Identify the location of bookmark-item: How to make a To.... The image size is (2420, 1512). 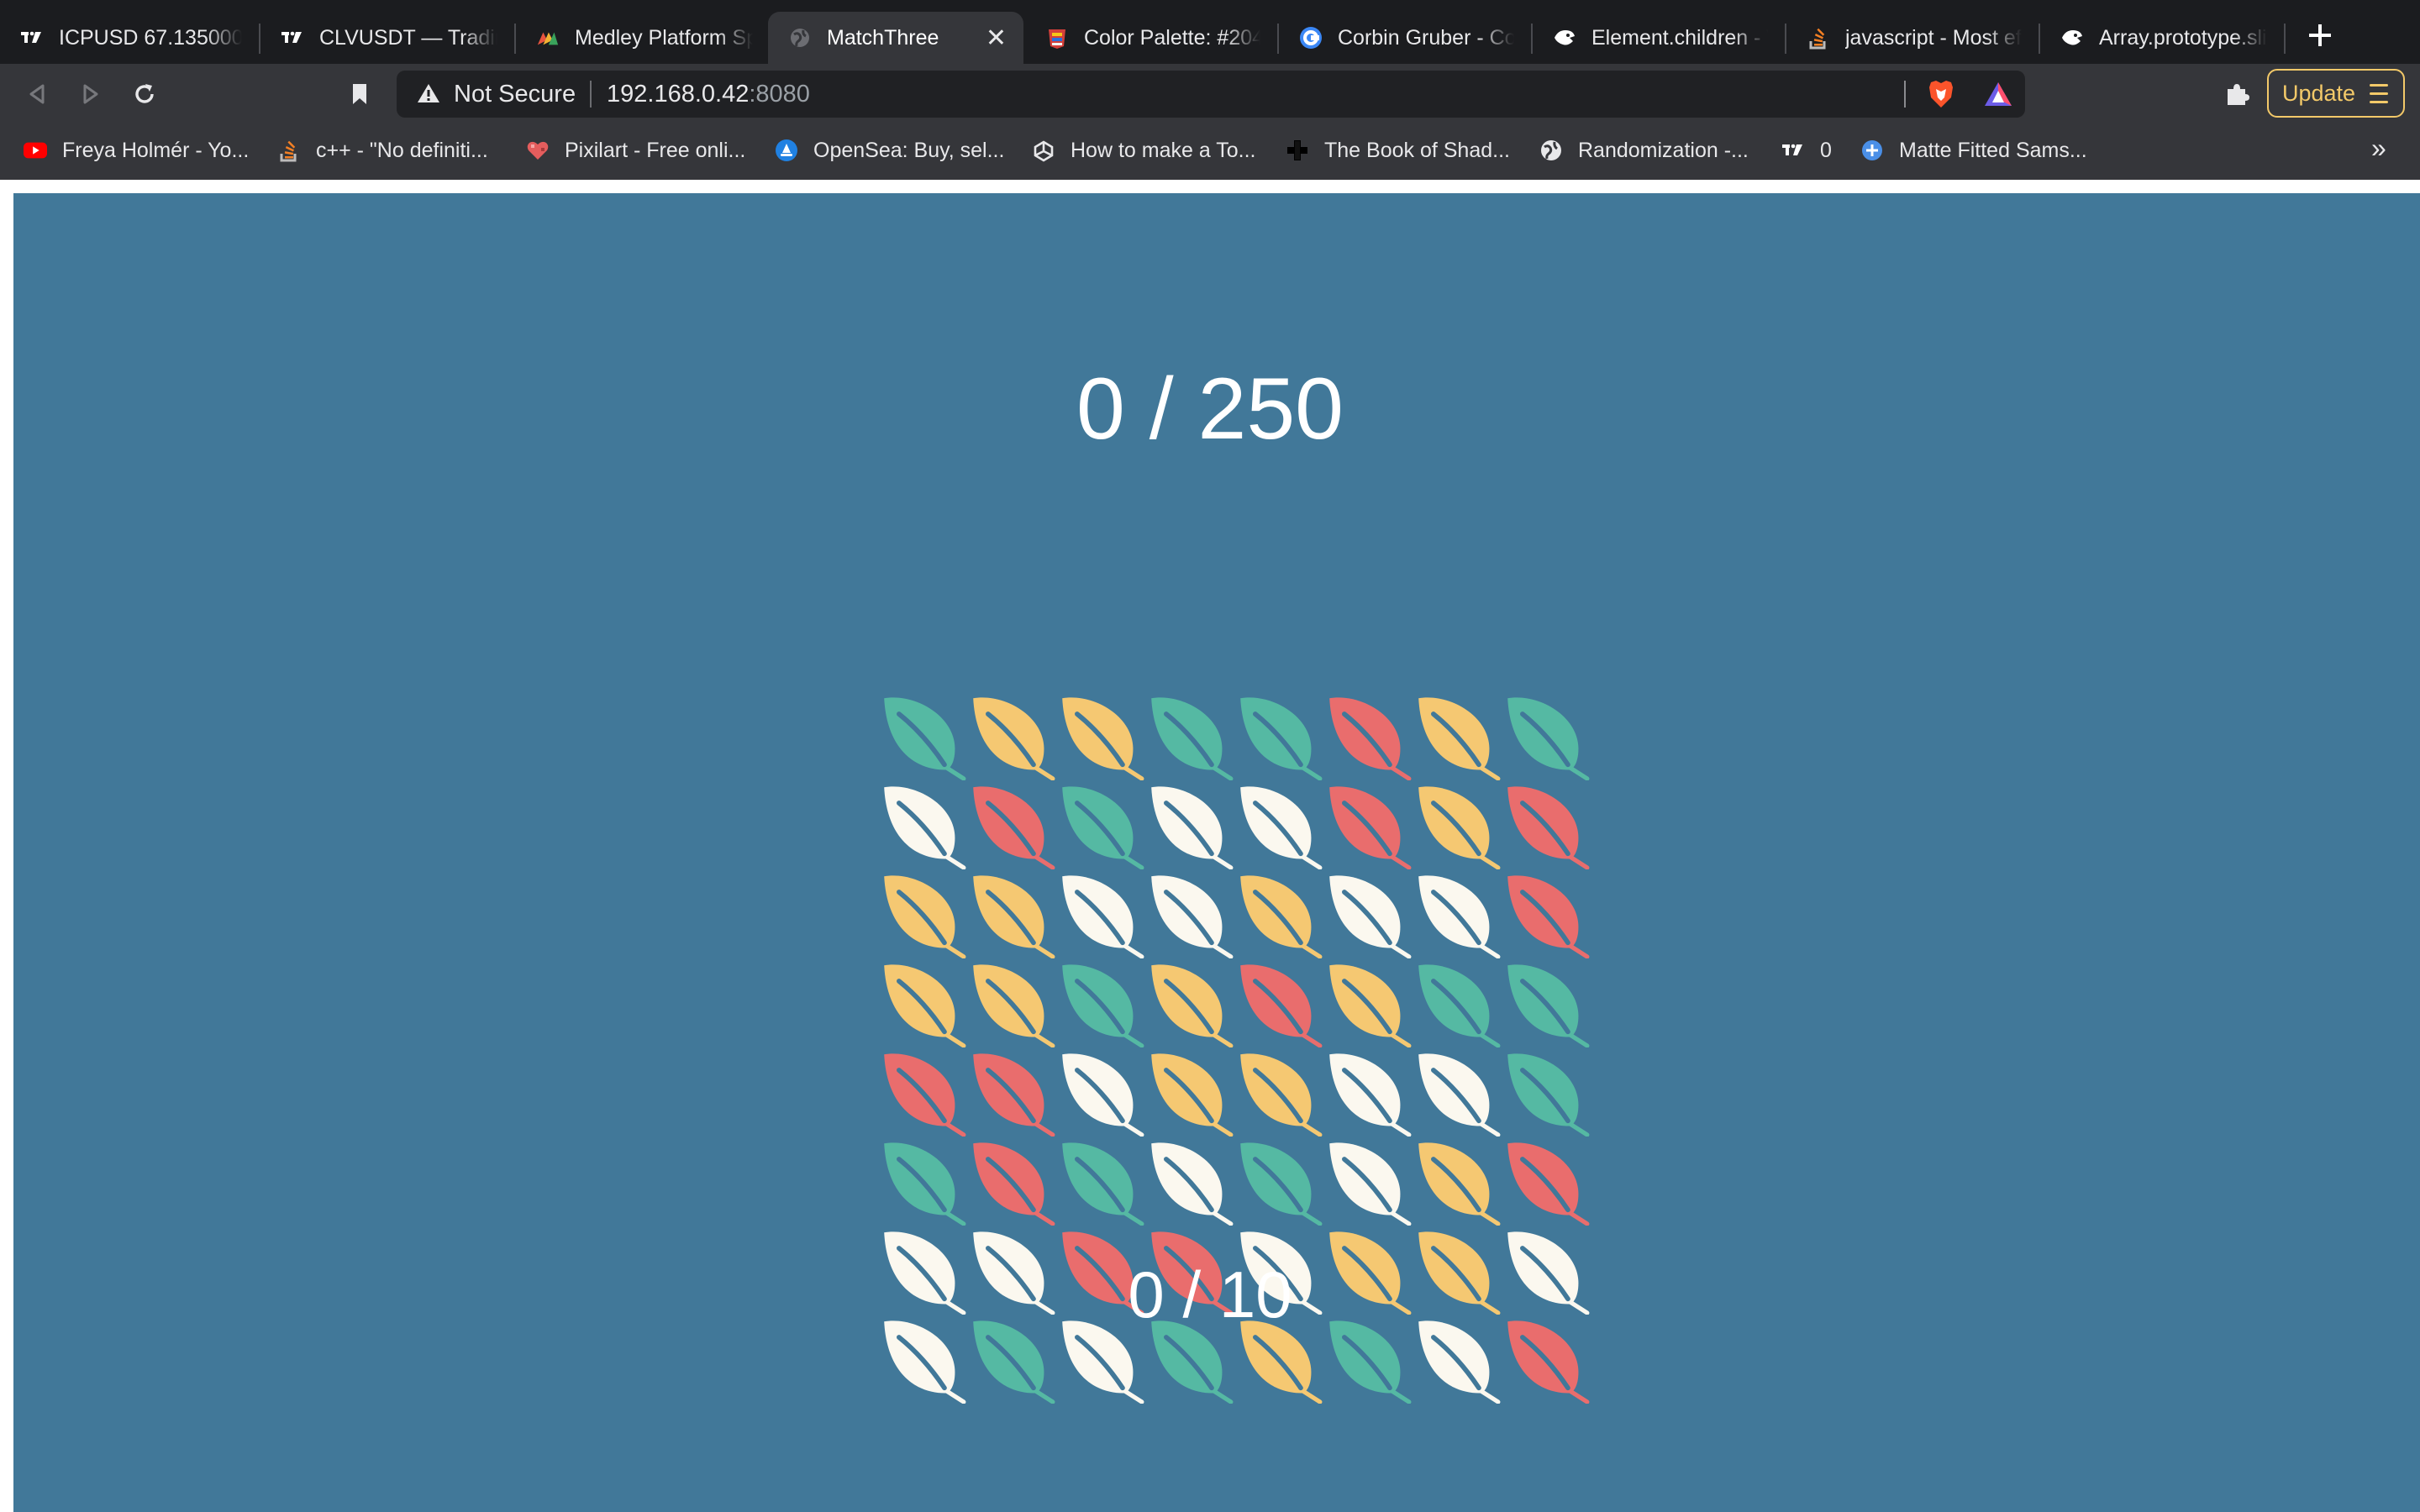
(1143, 150).